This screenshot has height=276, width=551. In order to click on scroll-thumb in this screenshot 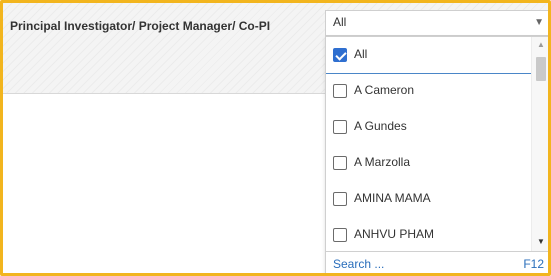, I will do `click(541, 69)`.